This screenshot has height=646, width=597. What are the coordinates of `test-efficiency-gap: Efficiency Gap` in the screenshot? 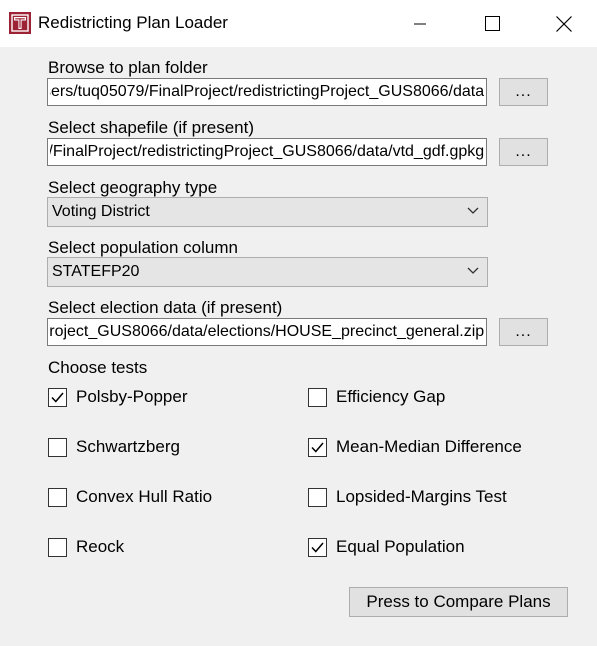 It's located at (376, 397).